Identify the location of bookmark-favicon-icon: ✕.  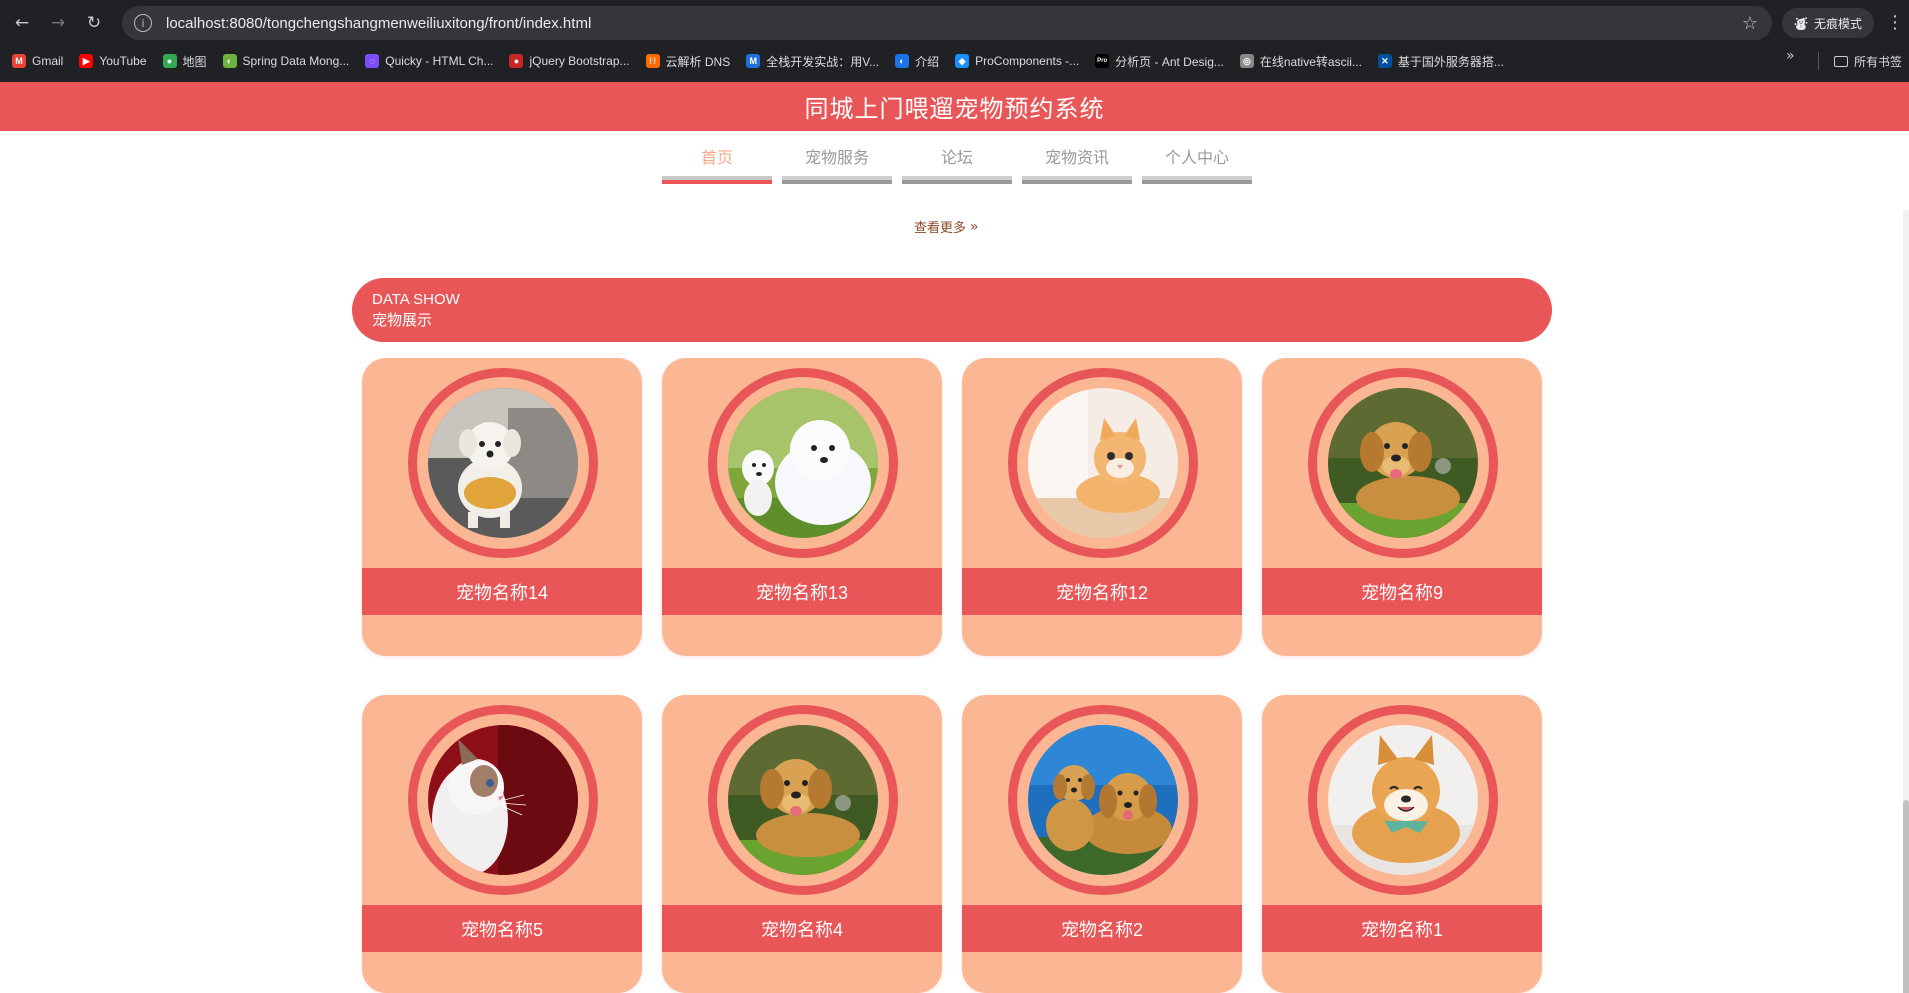
(1384, 61).